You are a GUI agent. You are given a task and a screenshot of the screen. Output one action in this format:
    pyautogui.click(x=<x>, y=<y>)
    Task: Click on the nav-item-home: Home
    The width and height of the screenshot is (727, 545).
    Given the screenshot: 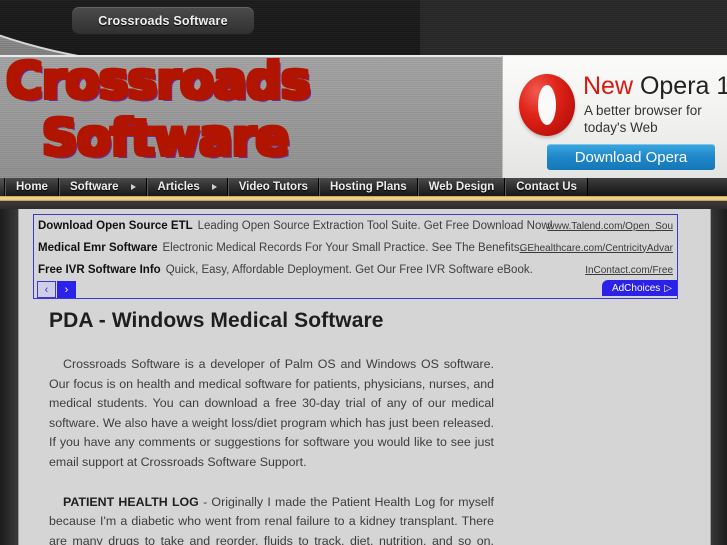 What is the action you would take?
    pyautogui.click(x=32, y=187)
    